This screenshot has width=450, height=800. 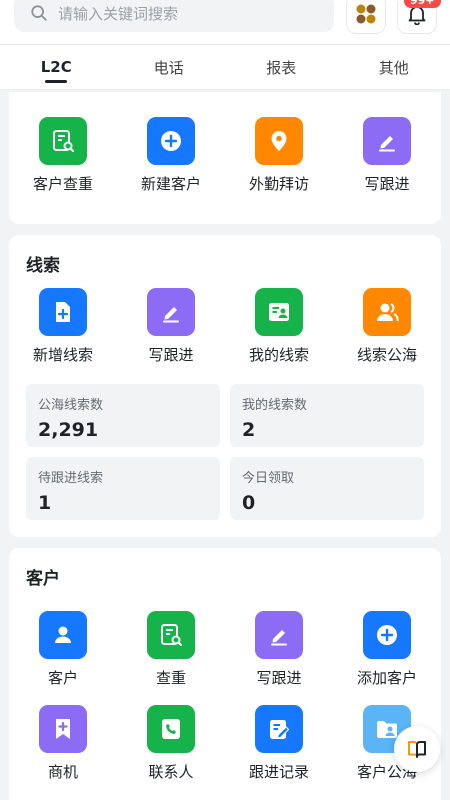 I want to click on my-leads-button: 我的线索, so click(x=279, y=326).